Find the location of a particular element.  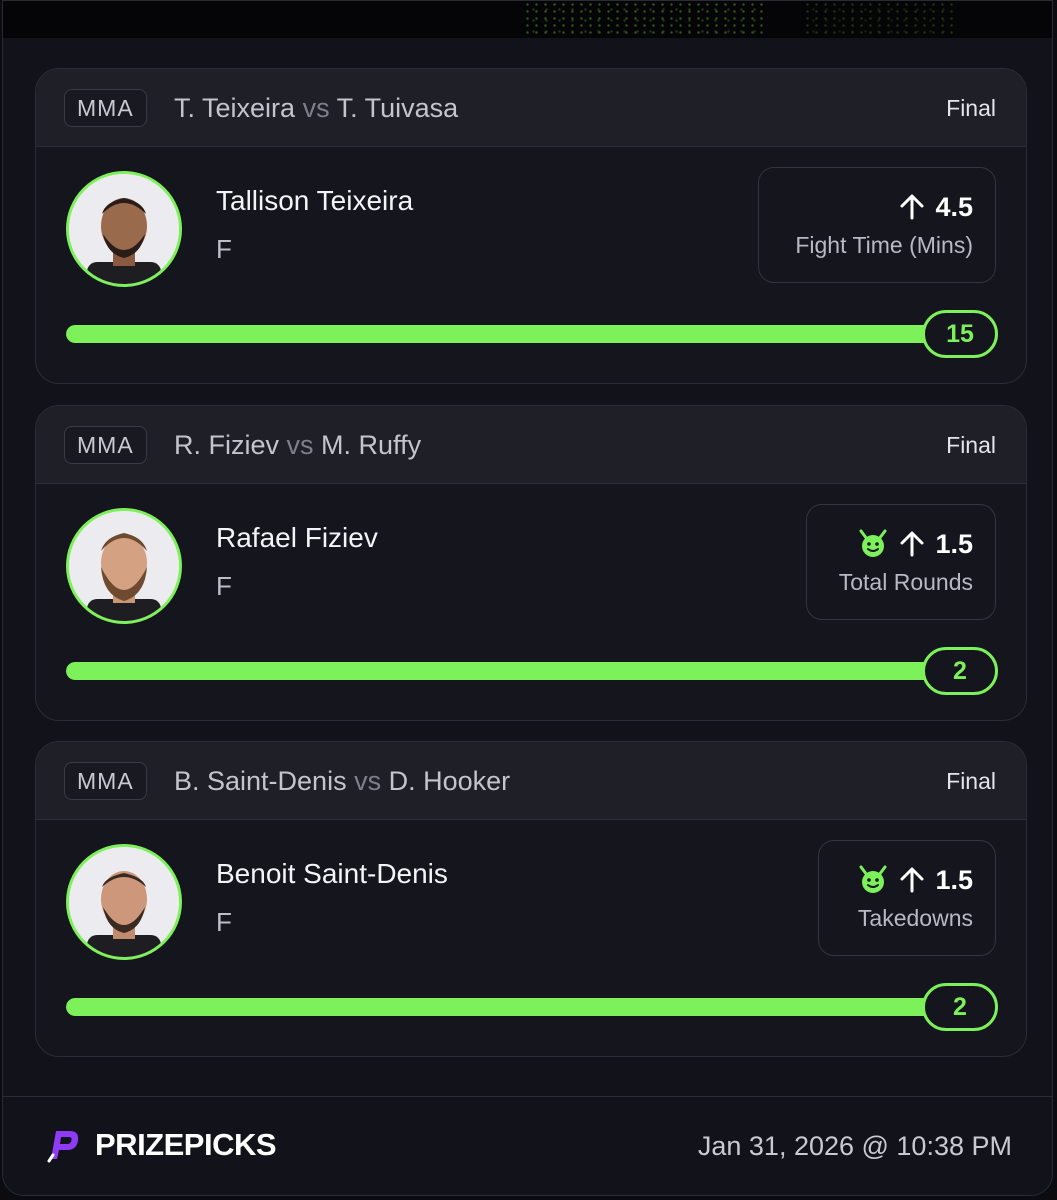

matchup-title: B. Saint-Denis vs D. Hooker is located at coordinates (342, 781).